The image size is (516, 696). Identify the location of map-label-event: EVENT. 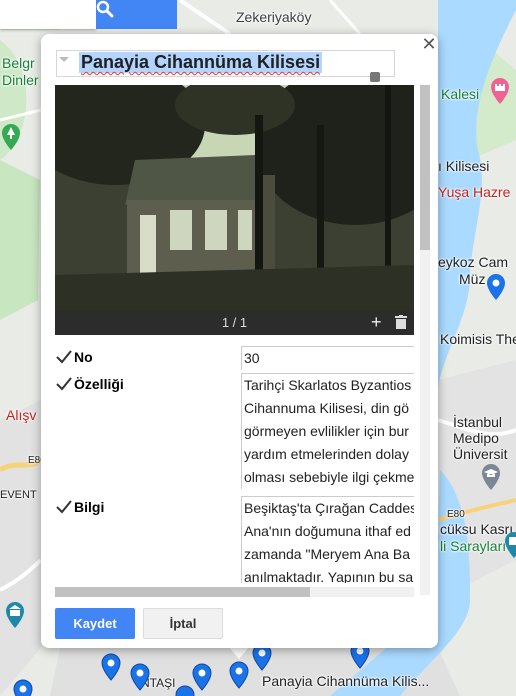
(18, 495).